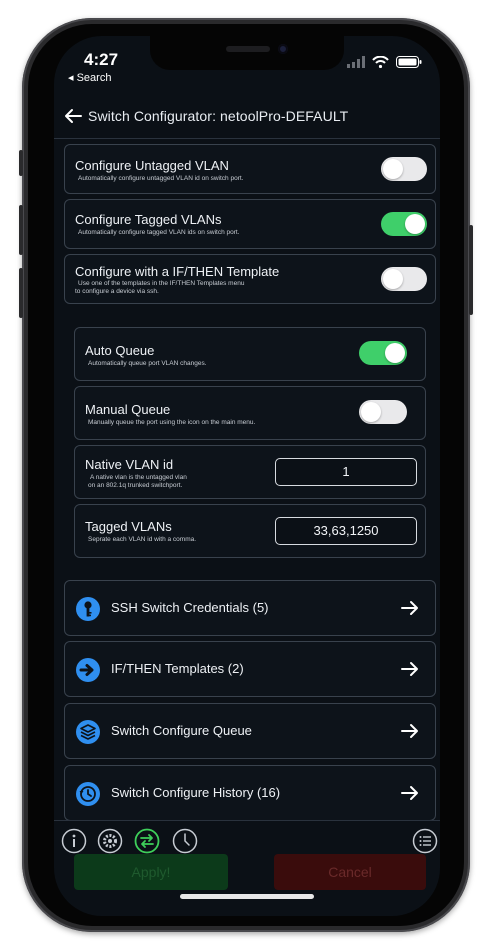 This screenshot has height=950, width=493. Describe the element at coordinates (73, 116) in the screenshot. I see `back-arrow-icon` at that location.